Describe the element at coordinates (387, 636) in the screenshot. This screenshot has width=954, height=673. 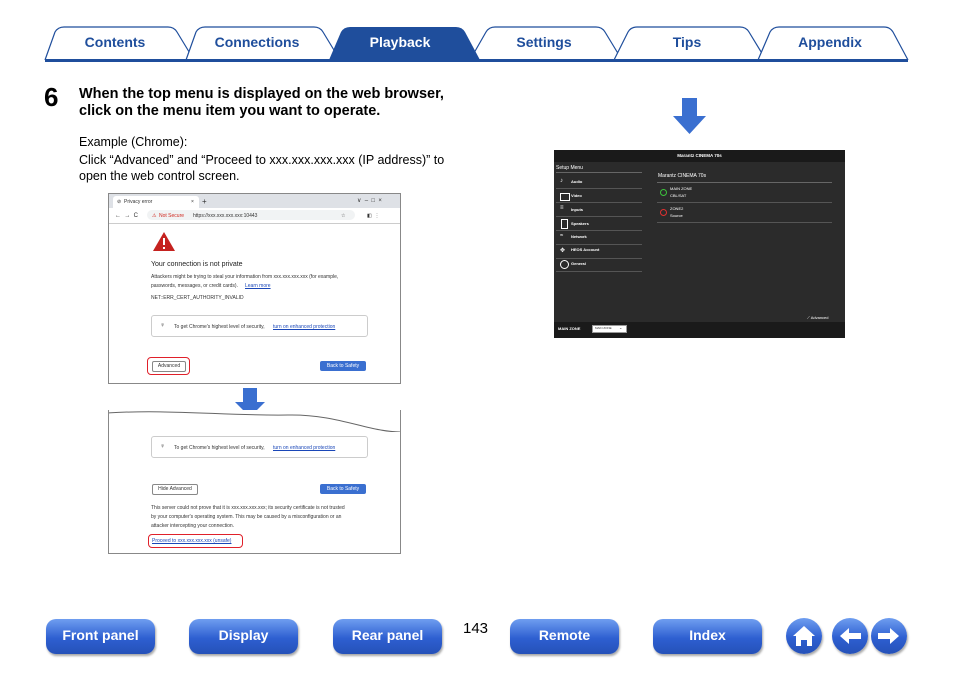
I see `rear-panel-button: Rear panel` at that location.